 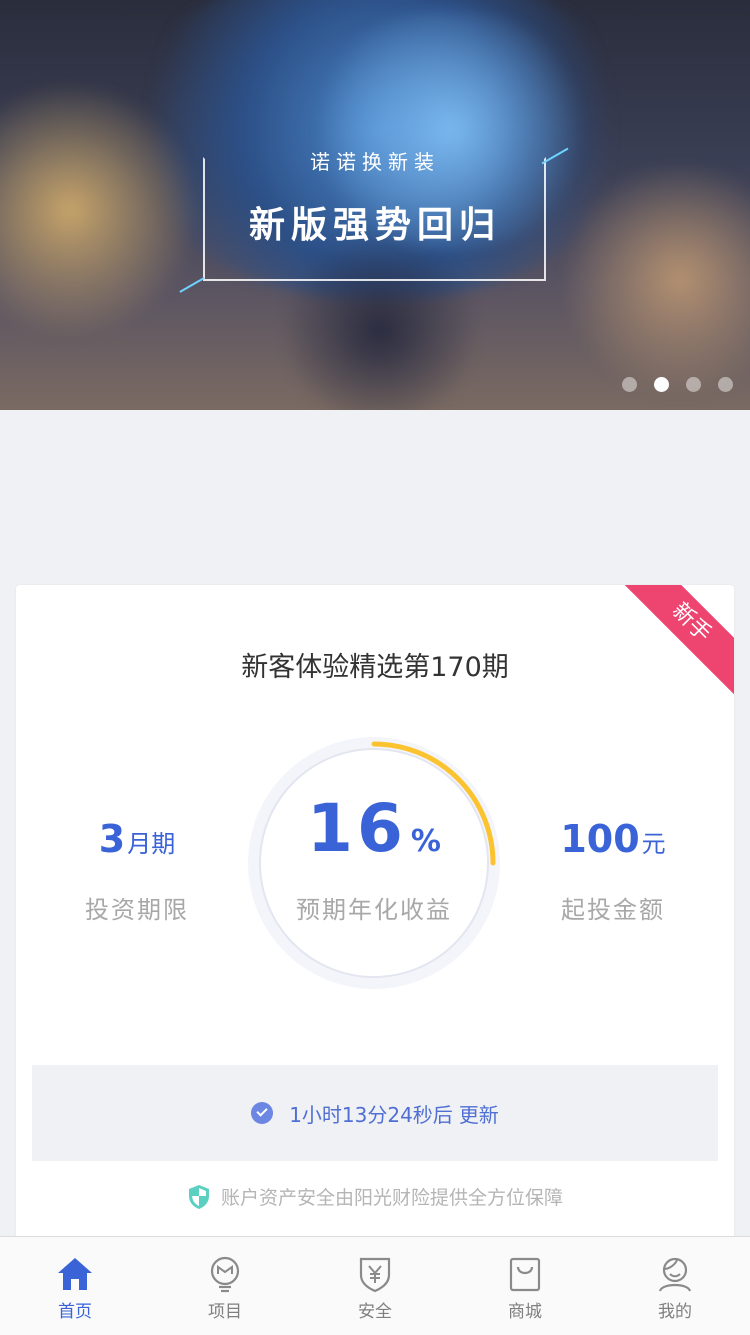 I want to click on safety-notice: 账户资产安全由阳光财险提供全方位保障, so click(x=375, y=1196).